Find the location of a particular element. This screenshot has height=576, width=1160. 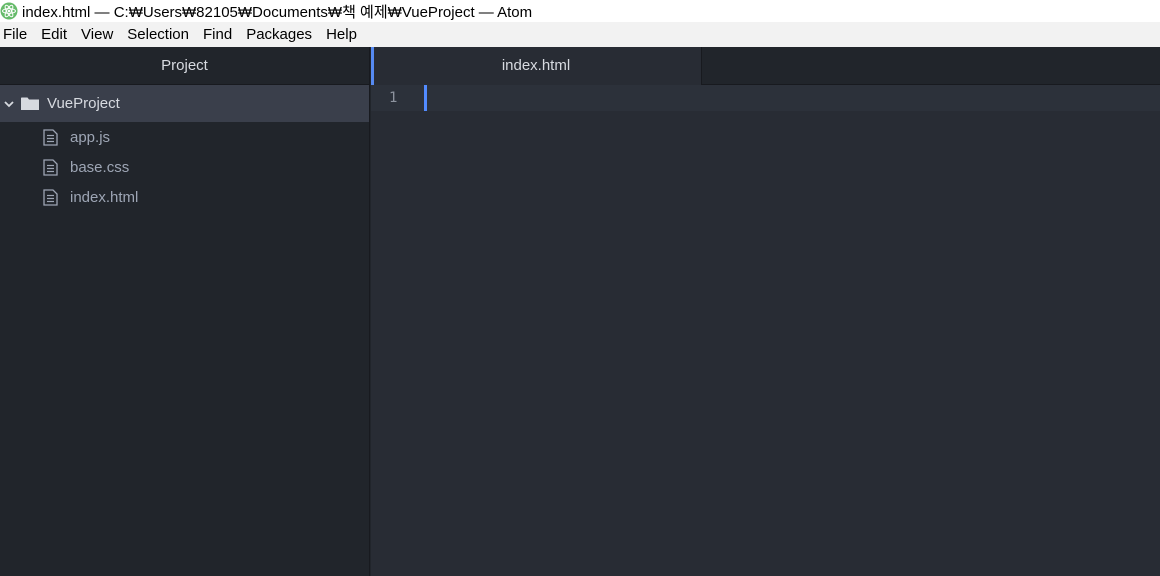

folder-icon is located at coordinates (30, 103).